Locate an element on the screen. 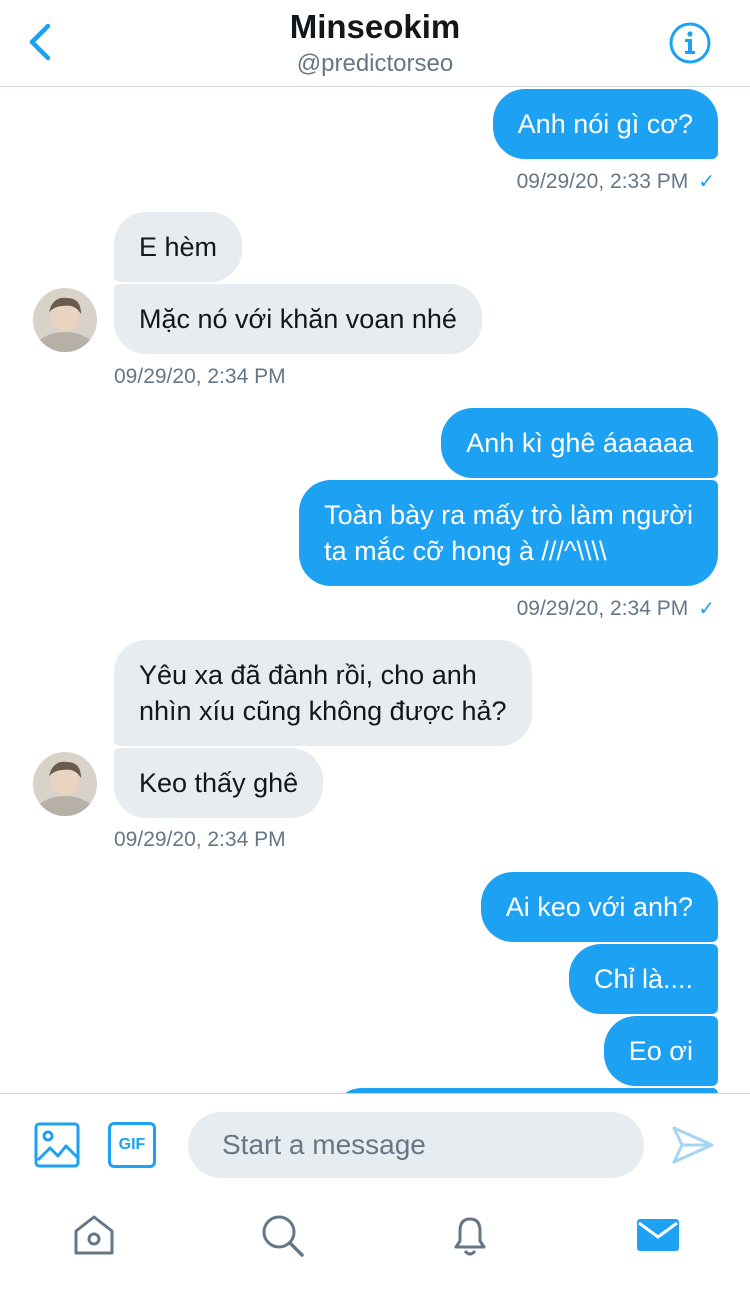 Image resolution: width=750 pixels, height=1292 pixels. message-text-line: nhìn xíu cũng không được hả? is located at coordinates (323, 711).